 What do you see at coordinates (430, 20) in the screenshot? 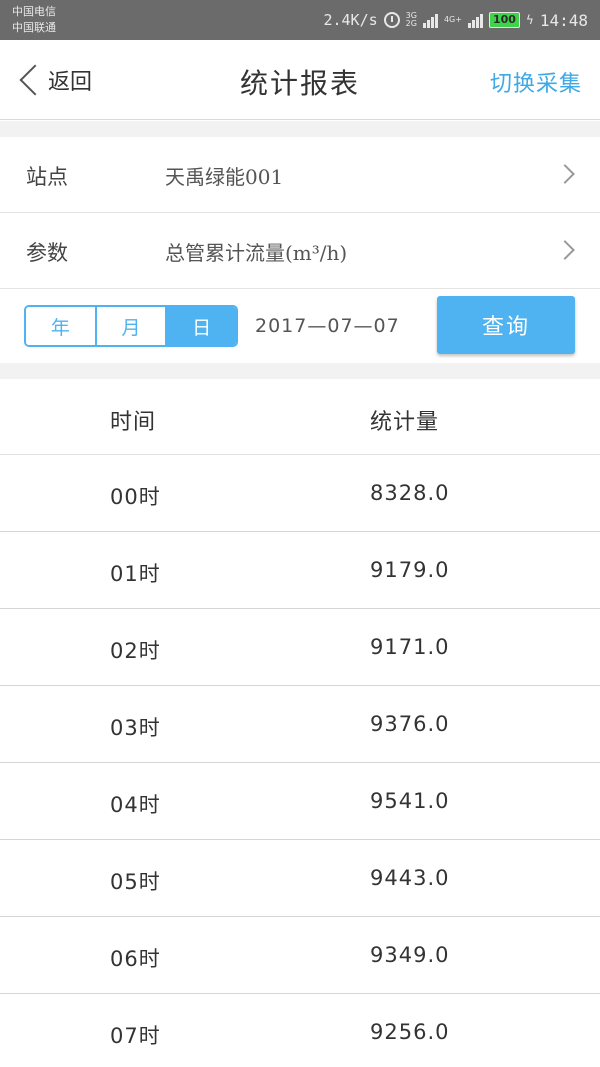
I see `signal-icon` at bounding box center [430, 20].